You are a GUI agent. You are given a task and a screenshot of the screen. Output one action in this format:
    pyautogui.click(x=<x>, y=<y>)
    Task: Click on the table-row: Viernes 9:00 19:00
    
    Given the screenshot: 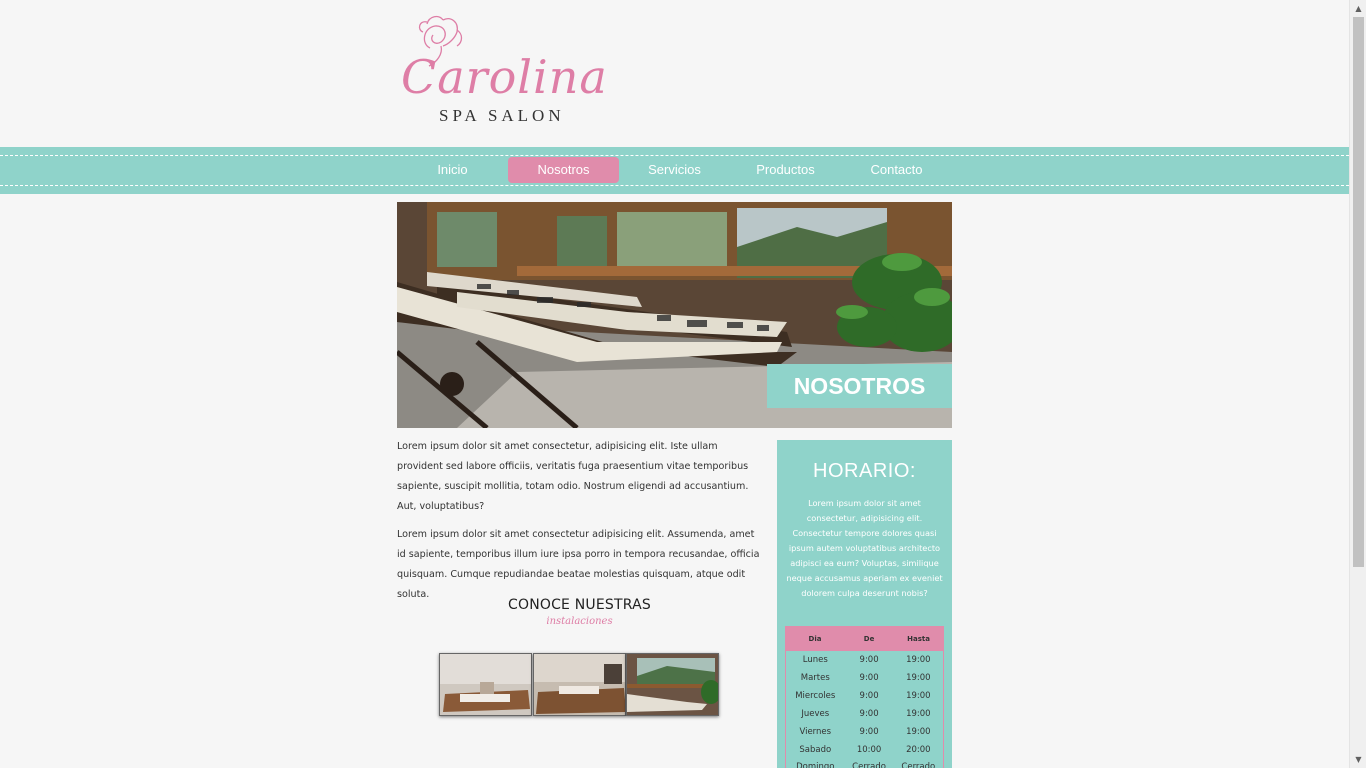 What is the action you would take?
    pyautogui.click(x=865, y=732)
    